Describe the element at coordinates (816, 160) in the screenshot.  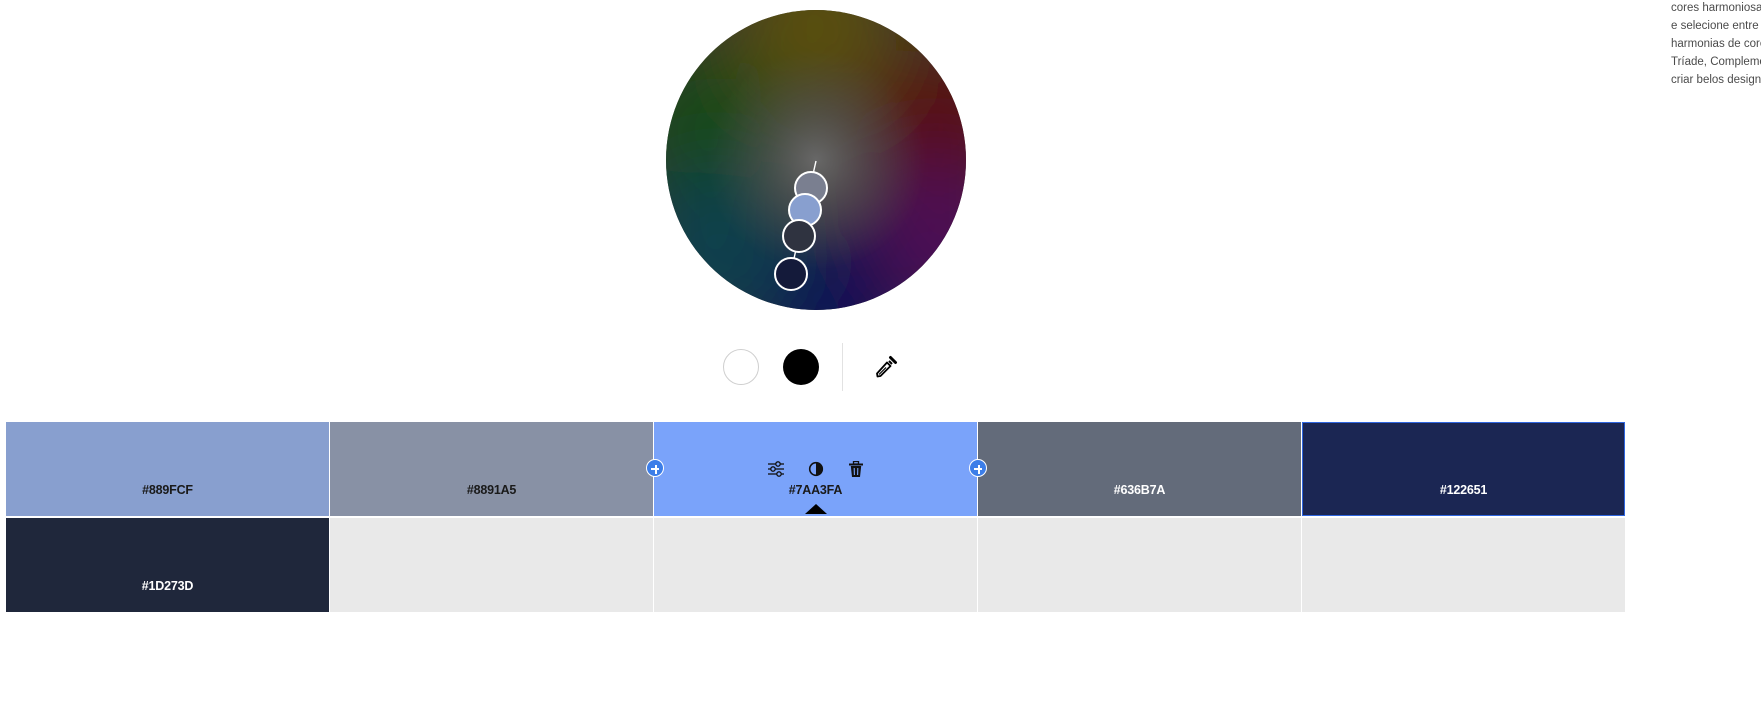
I see `color-wheel` at that location.